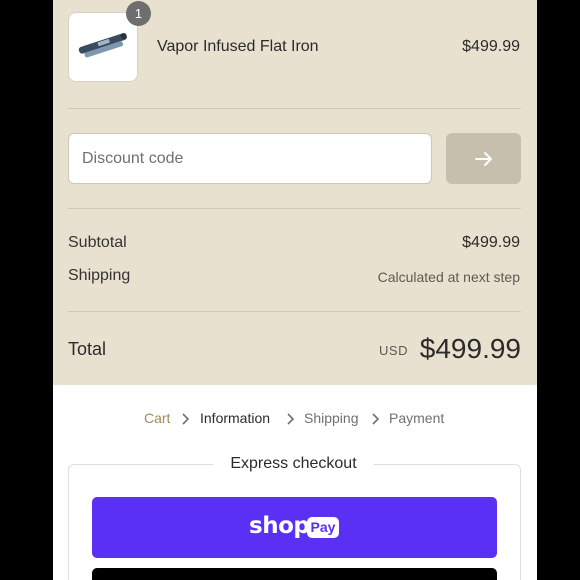  Describe the element at coordinates (491, 46) in the screenshot. I see `product-price: $499.99` at that location.